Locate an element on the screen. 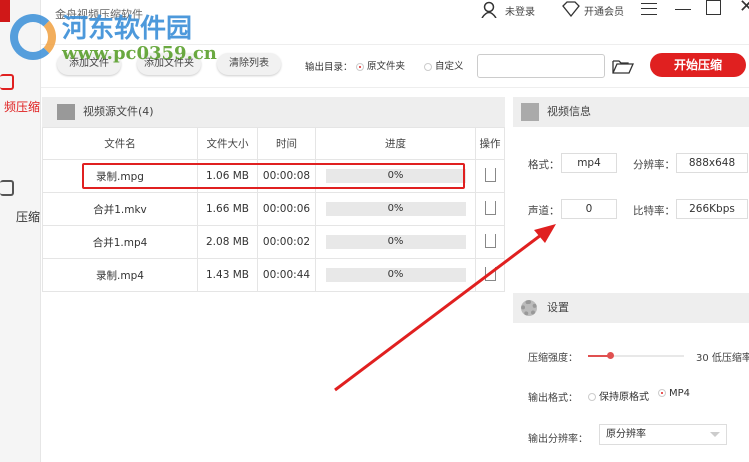 The height and width of the screenshot is (462, 749). user-icon is located at coordinates (489, 10).